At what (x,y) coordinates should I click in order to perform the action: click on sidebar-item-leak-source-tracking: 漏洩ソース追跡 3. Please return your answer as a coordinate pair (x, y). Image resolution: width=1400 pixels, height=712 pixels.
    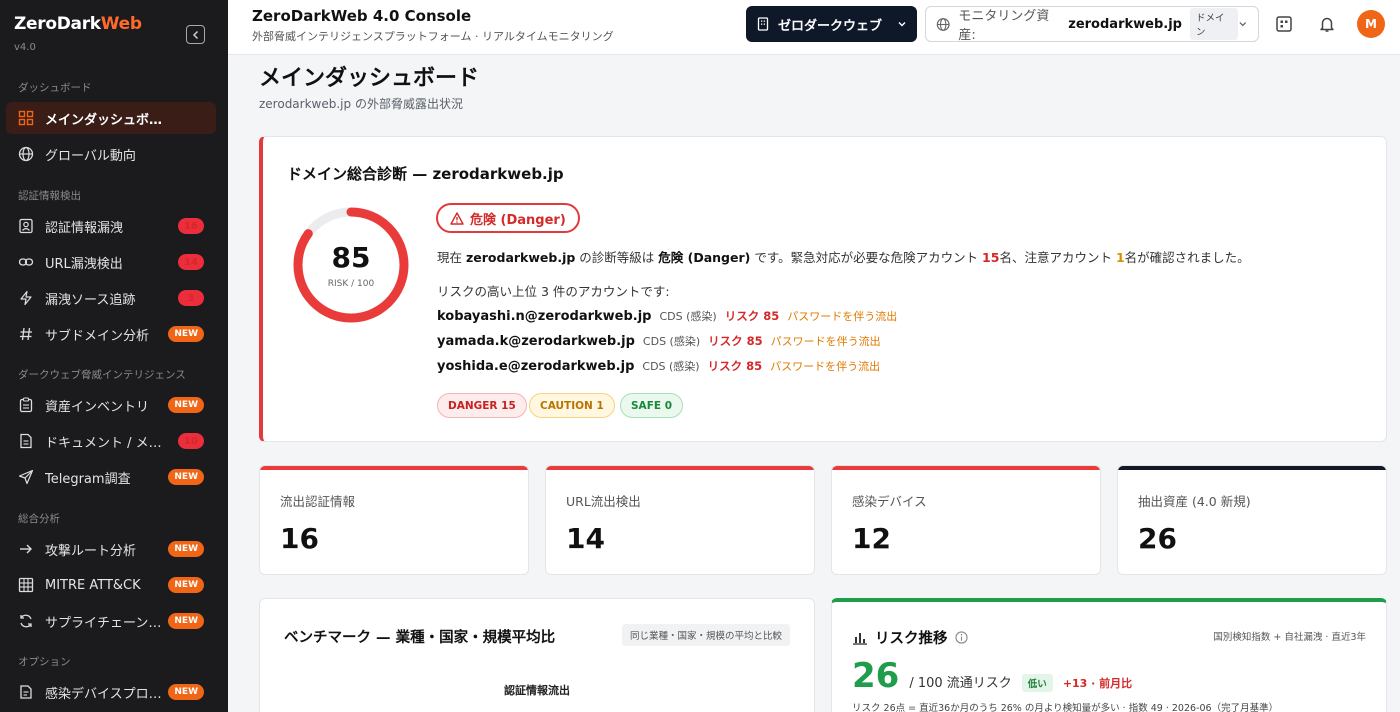
    Looking at the image, I should click on (111, 298).